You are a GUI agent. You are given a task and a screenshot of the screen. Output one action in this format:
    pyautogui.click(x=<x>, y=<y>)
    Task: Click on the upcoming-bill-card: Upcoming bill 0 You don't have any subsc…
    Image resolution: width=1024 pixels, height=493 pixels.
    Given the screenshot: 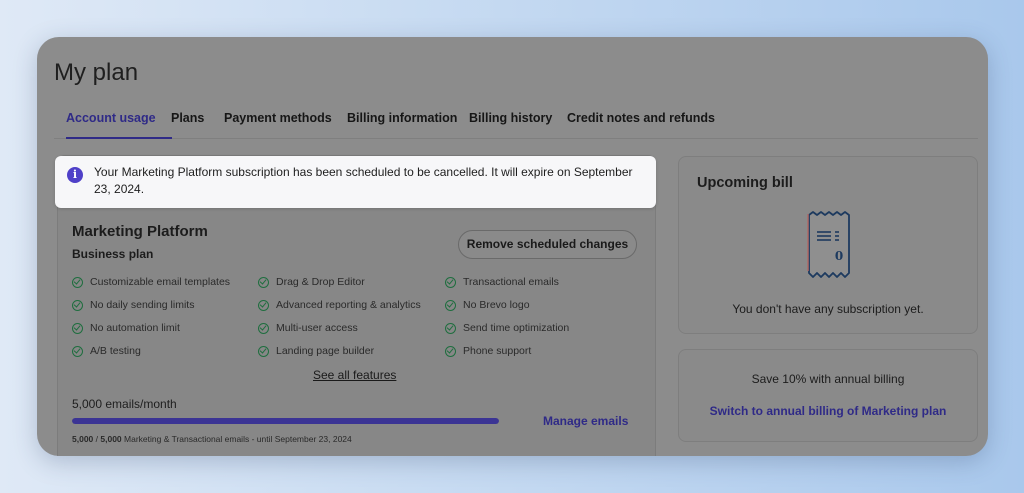 What is the action you would take?
    pyautogui.click(x=828, y=245)
    